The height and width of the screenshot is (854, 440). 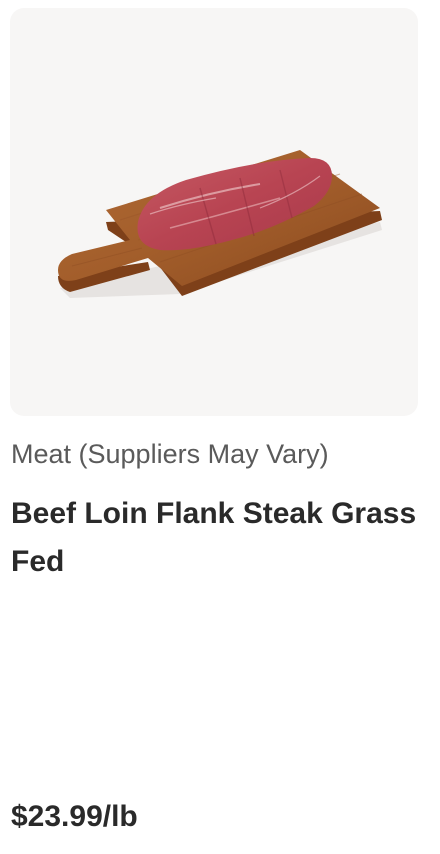 What do you see at coordinates (74, 816) in the screenshot?
I see `product-price: $23.99/lb` at bounding box center [74, 816].